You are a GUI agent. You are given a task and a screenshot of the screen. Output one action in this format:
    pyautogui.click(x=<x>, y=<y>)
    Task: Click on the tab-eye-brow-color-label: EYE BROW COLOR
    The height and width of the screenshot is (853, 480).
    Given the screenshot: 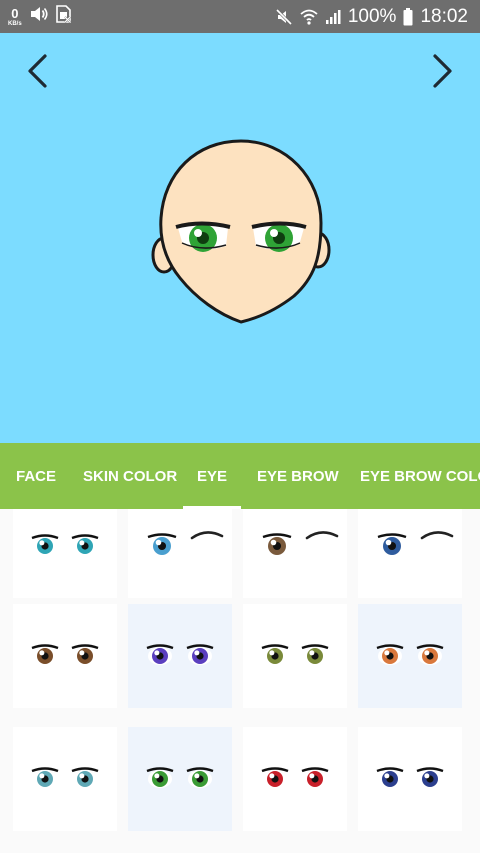 What is the action you would take?
    pyautogui.click(x=420, y=476)
    